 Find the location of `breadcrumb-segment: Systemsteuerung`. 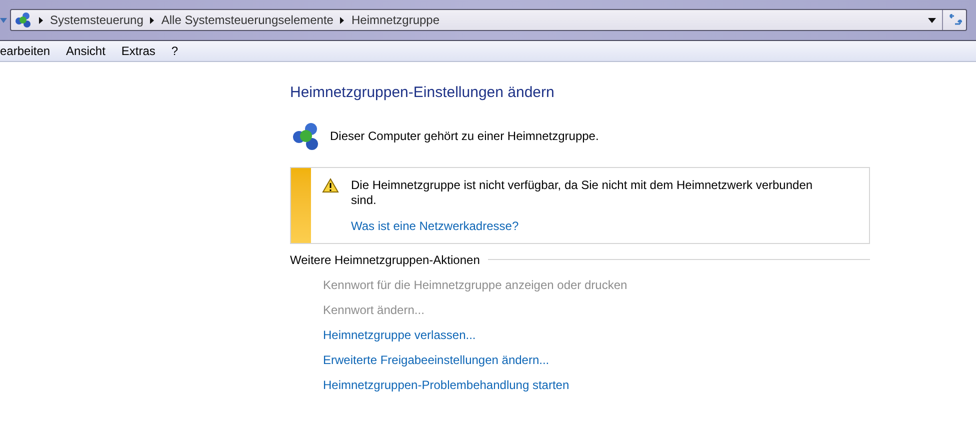

breadcrumb-segment: Systemsteuerung is located at coordinates (97, 20).